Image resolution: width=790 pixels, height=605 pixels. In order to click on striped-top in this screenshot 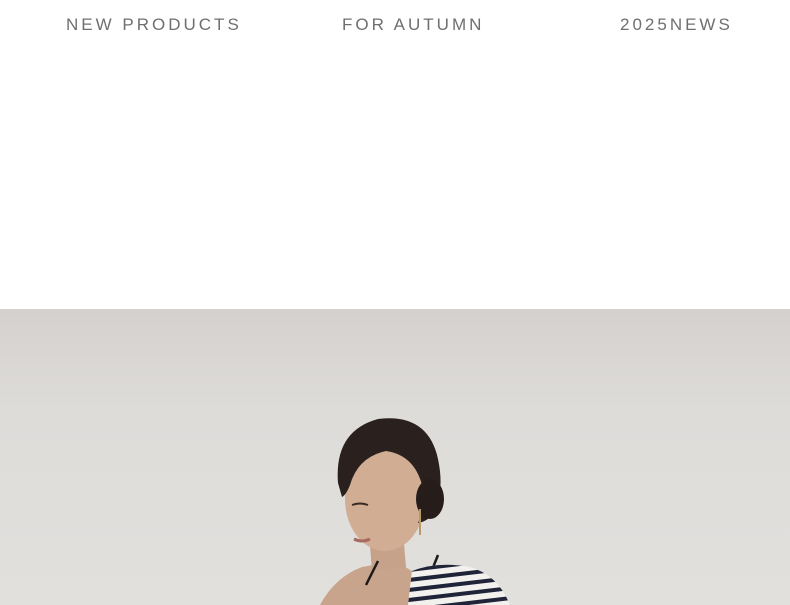, I will do `click(459, 584)`.